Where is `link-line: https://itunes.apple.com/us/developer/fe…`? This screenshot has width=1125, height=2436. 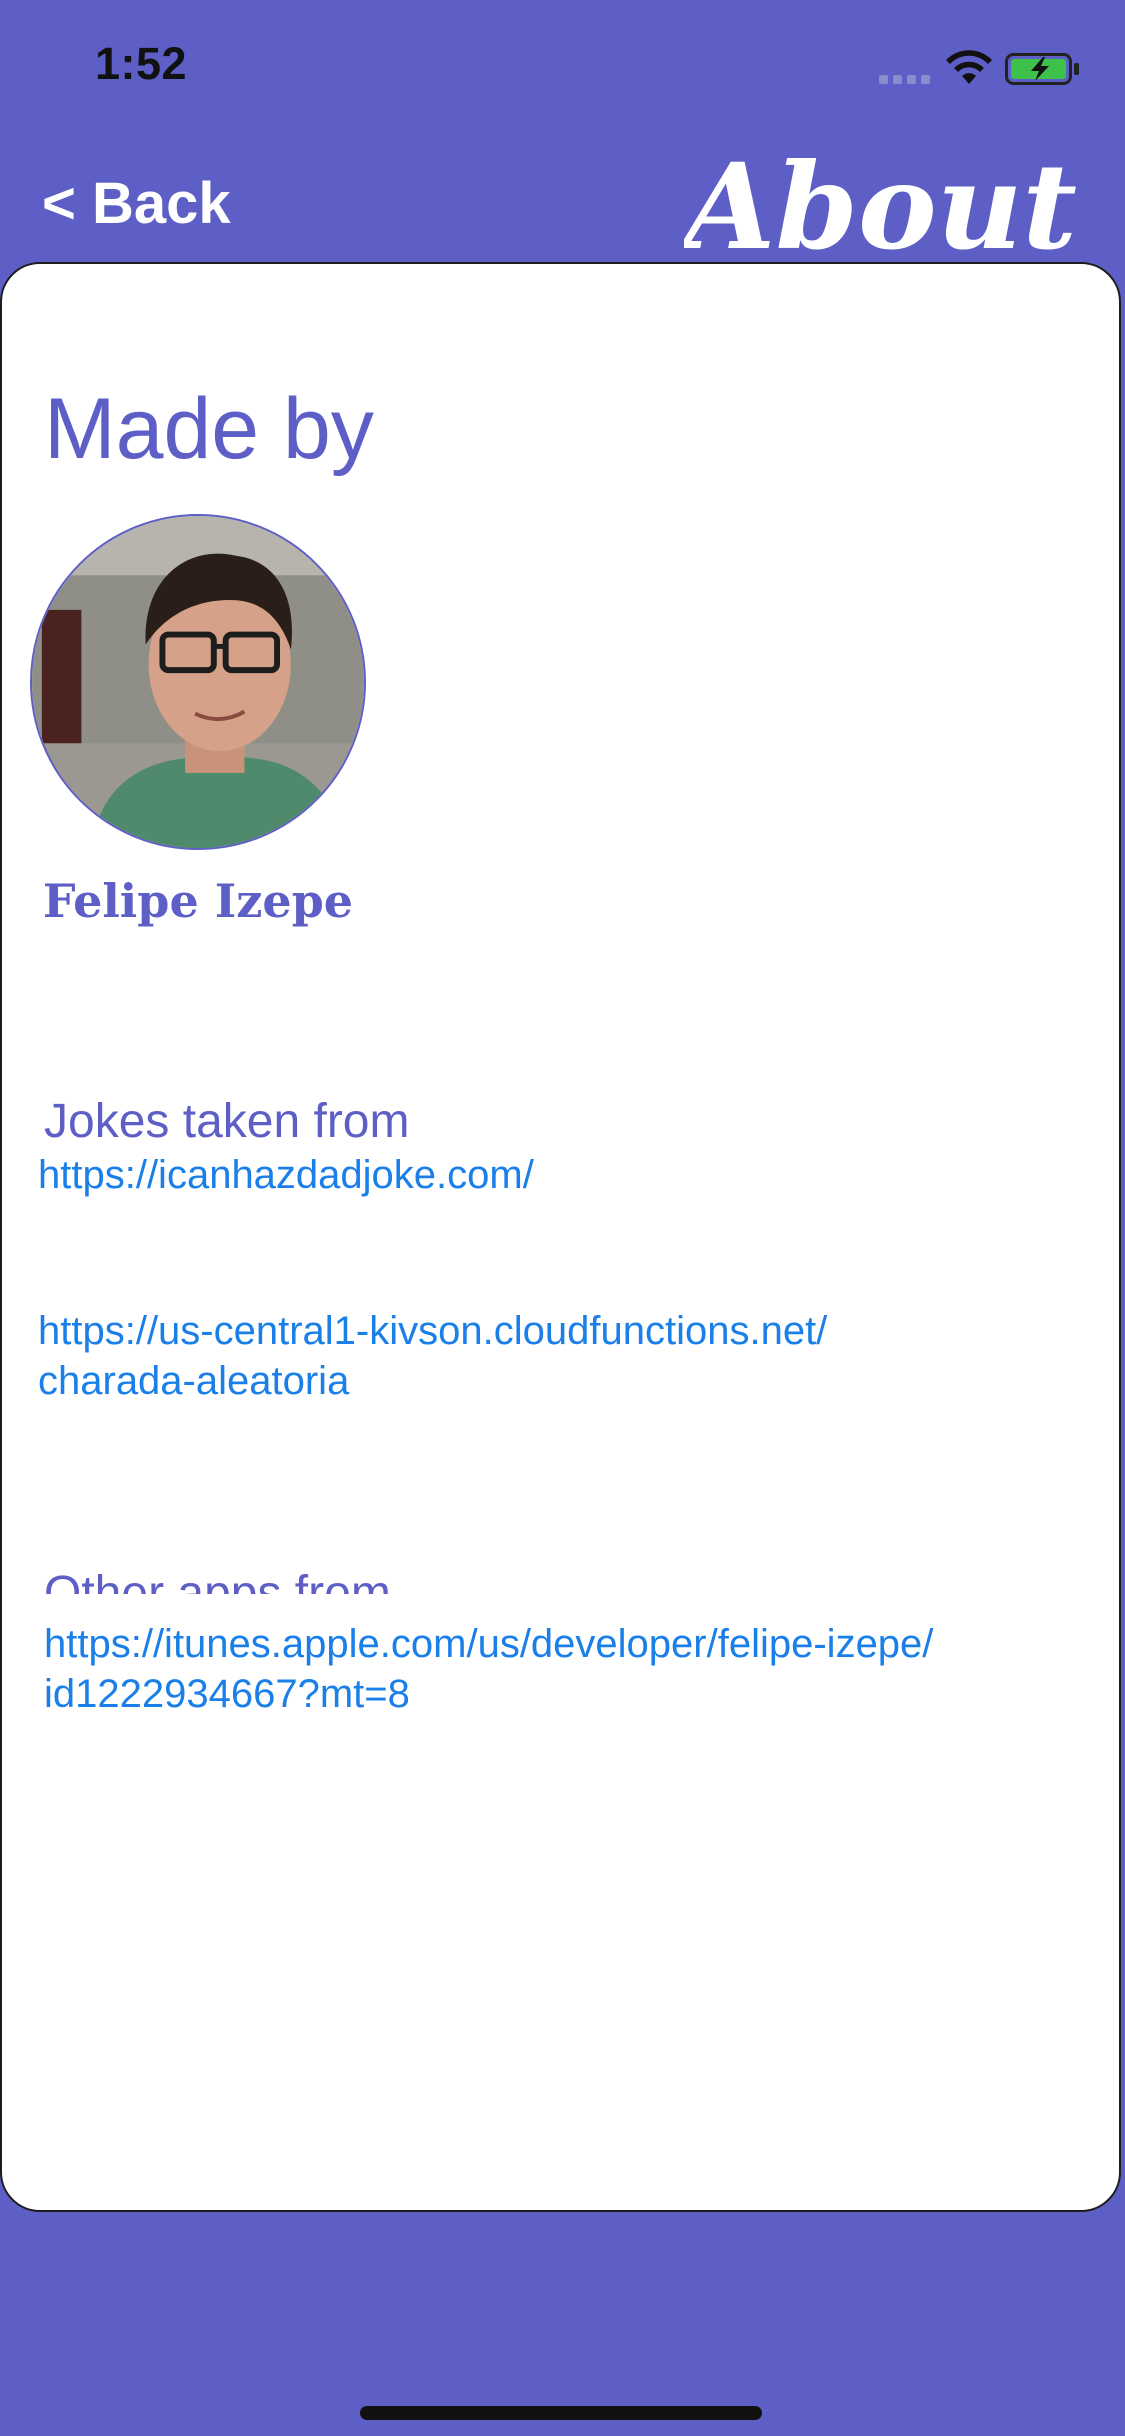
link-line: https://itunes.apple.com/us/developer/fe… is located at coordinates (489, 1644).